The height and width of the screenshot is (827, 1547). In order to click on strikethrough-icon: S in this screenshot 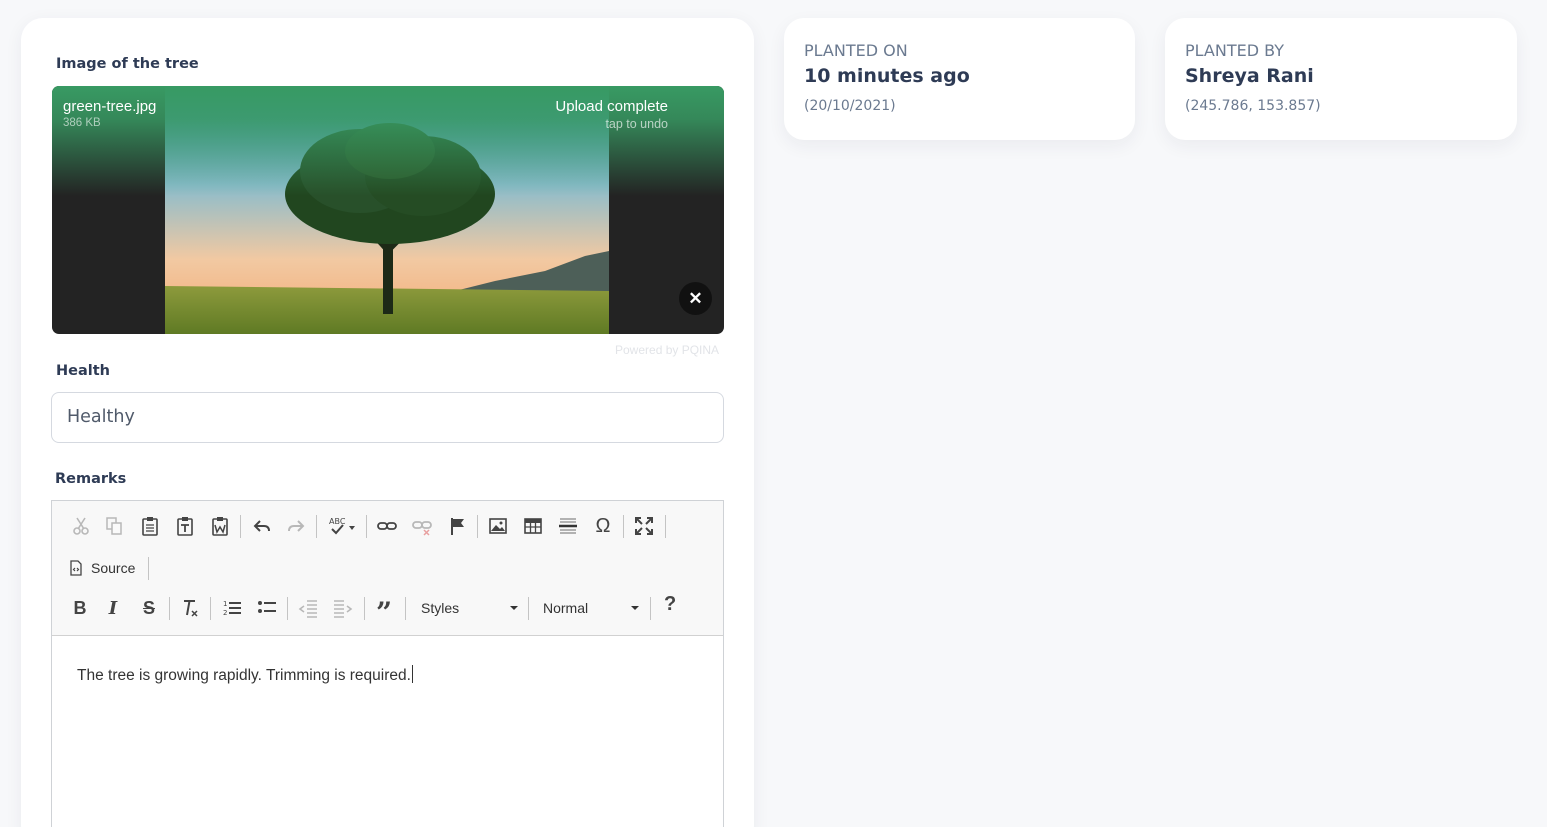, I will do `click(148, 607)`.